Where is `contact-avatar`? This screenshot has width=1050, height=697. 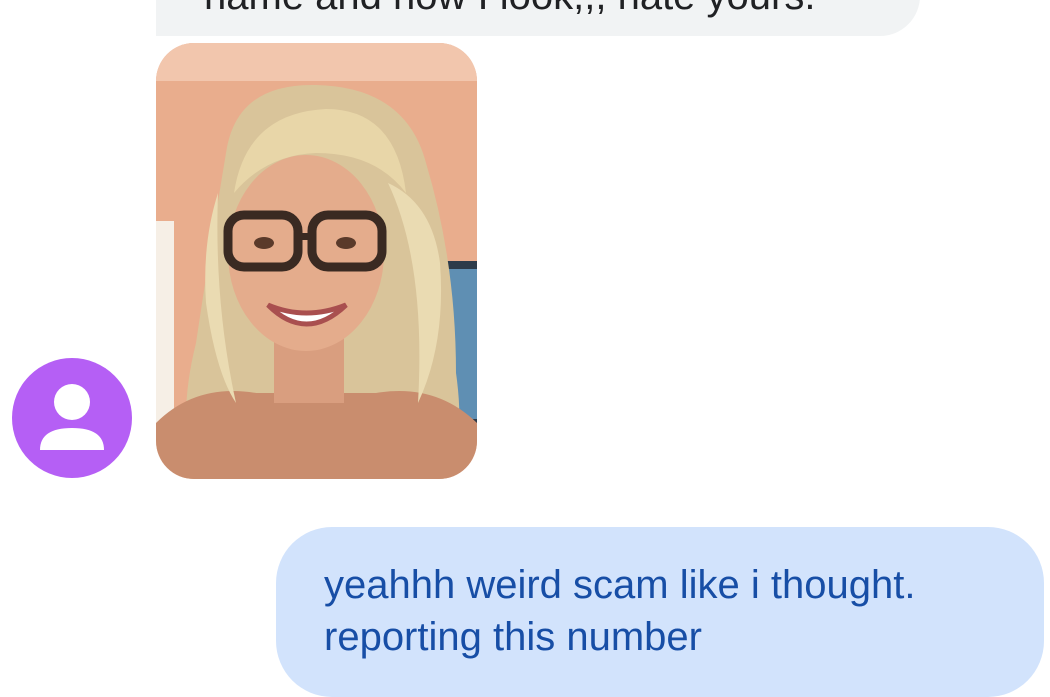 contact-avatar is located at coordinates (72, 418).